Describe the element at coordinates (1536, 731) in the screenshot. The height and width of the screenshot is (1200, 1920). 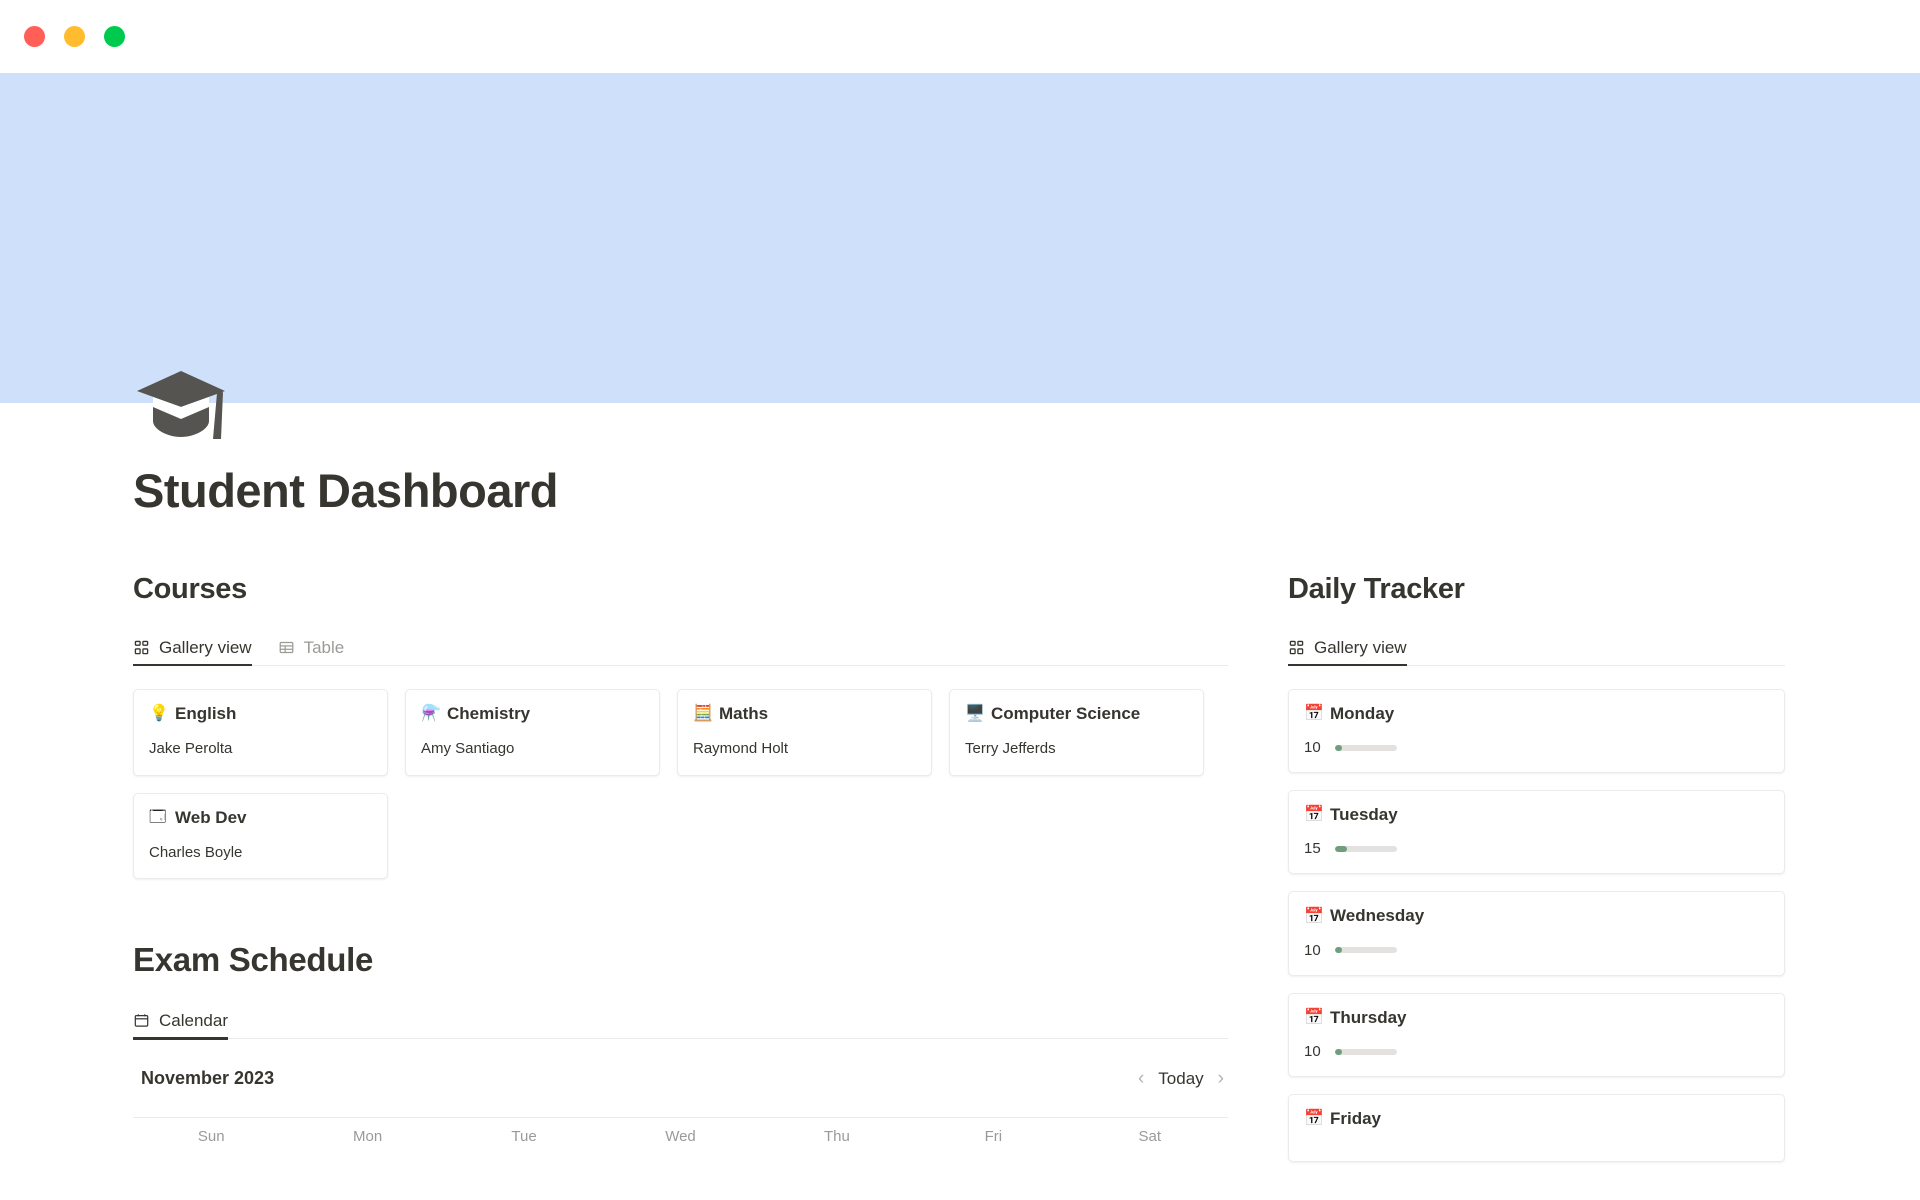
I see `tracker-card: 📅 Monday 10` at that location.